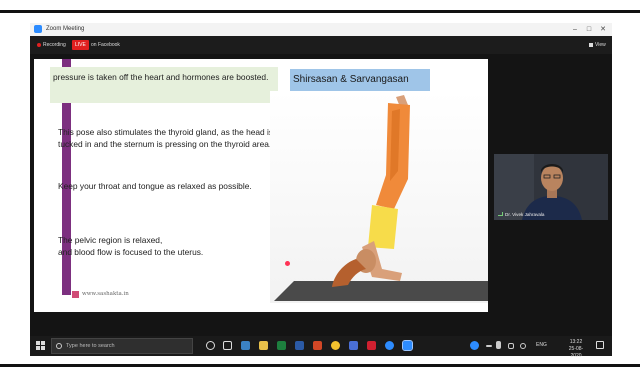 This screenshot has height=376, width=640. What do you see at coordinates (75, 294) in the screenshot?
I see `watermark-logo-icon` at bounding box center [75, 294].